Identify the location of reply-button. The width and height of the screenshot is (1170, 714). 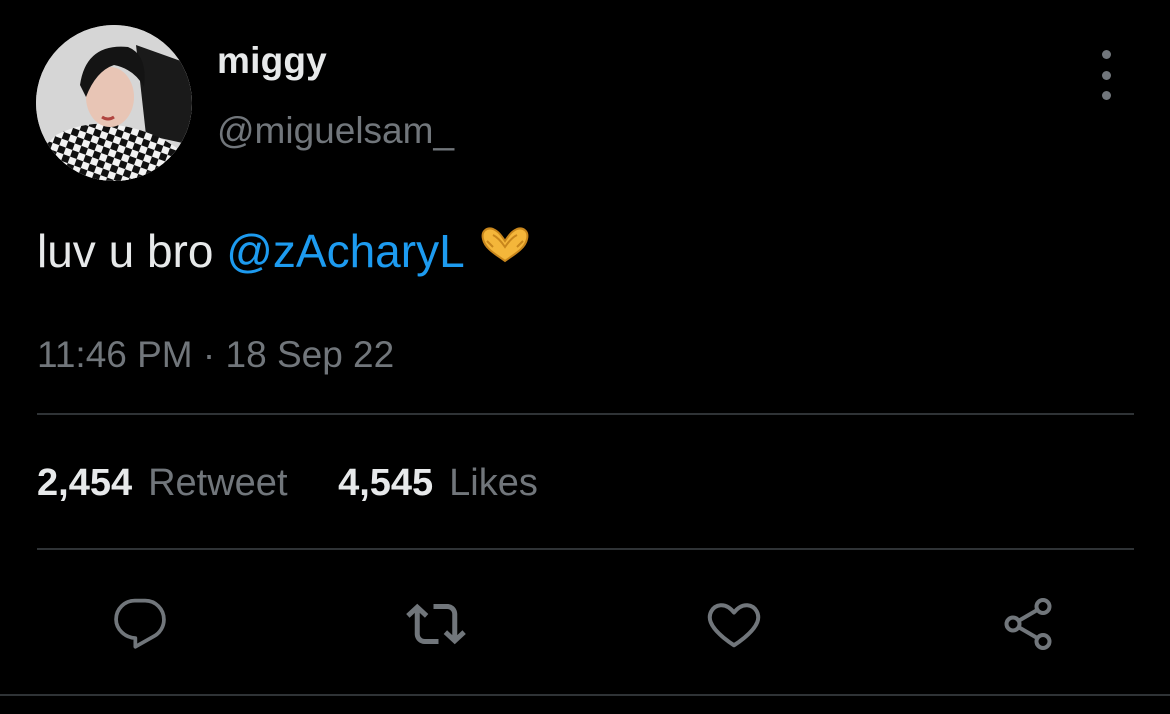
(140, 624).